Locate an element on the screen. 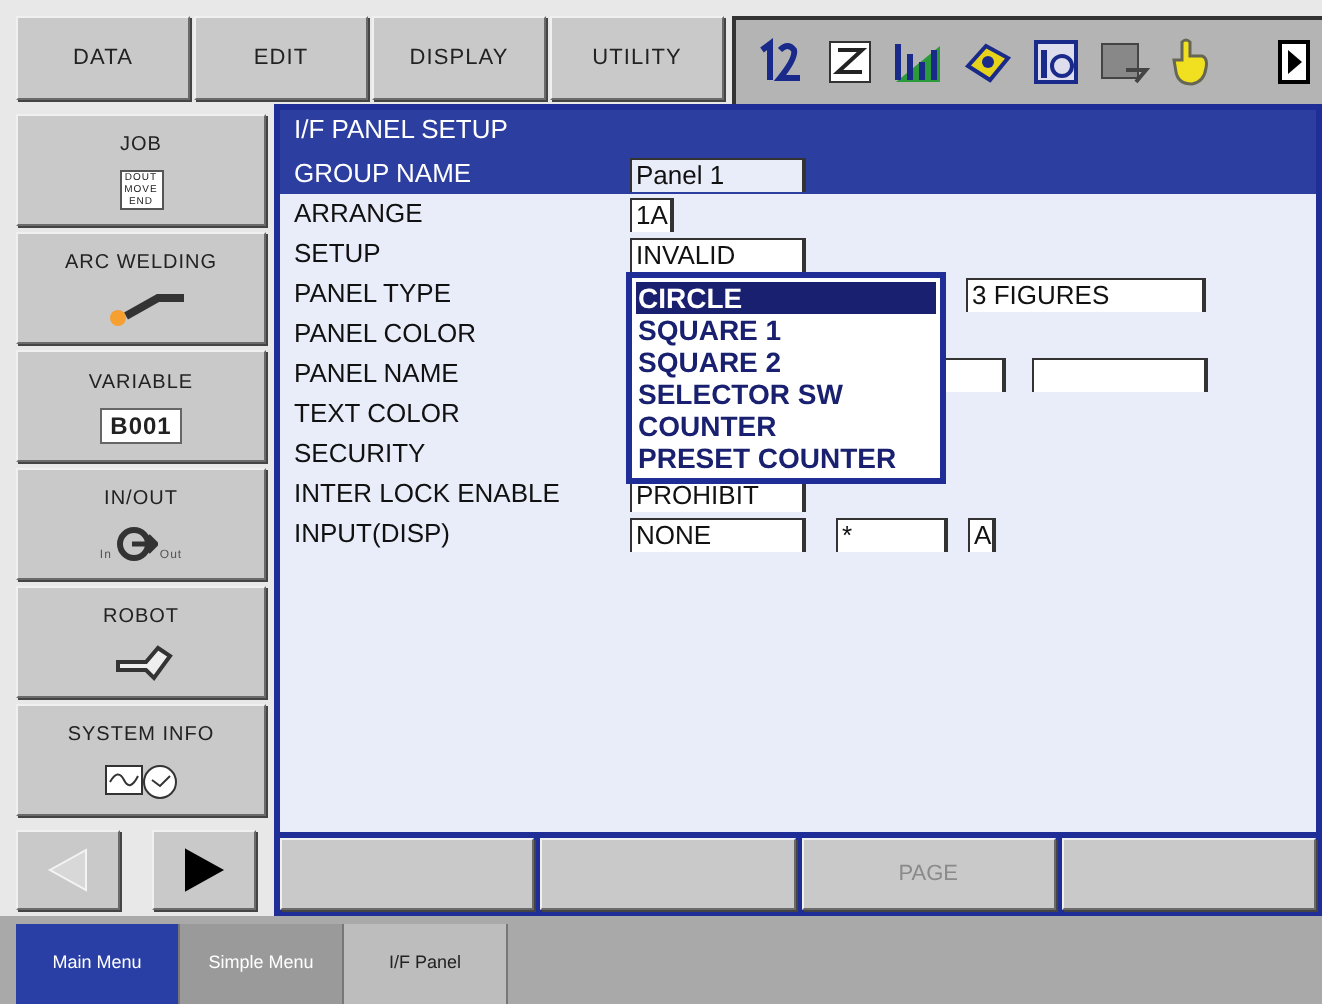 Image resolution: width=1322 pixels, height=1004 pixels. field-label: GROUP NAME is located at coordinates (384, 174).